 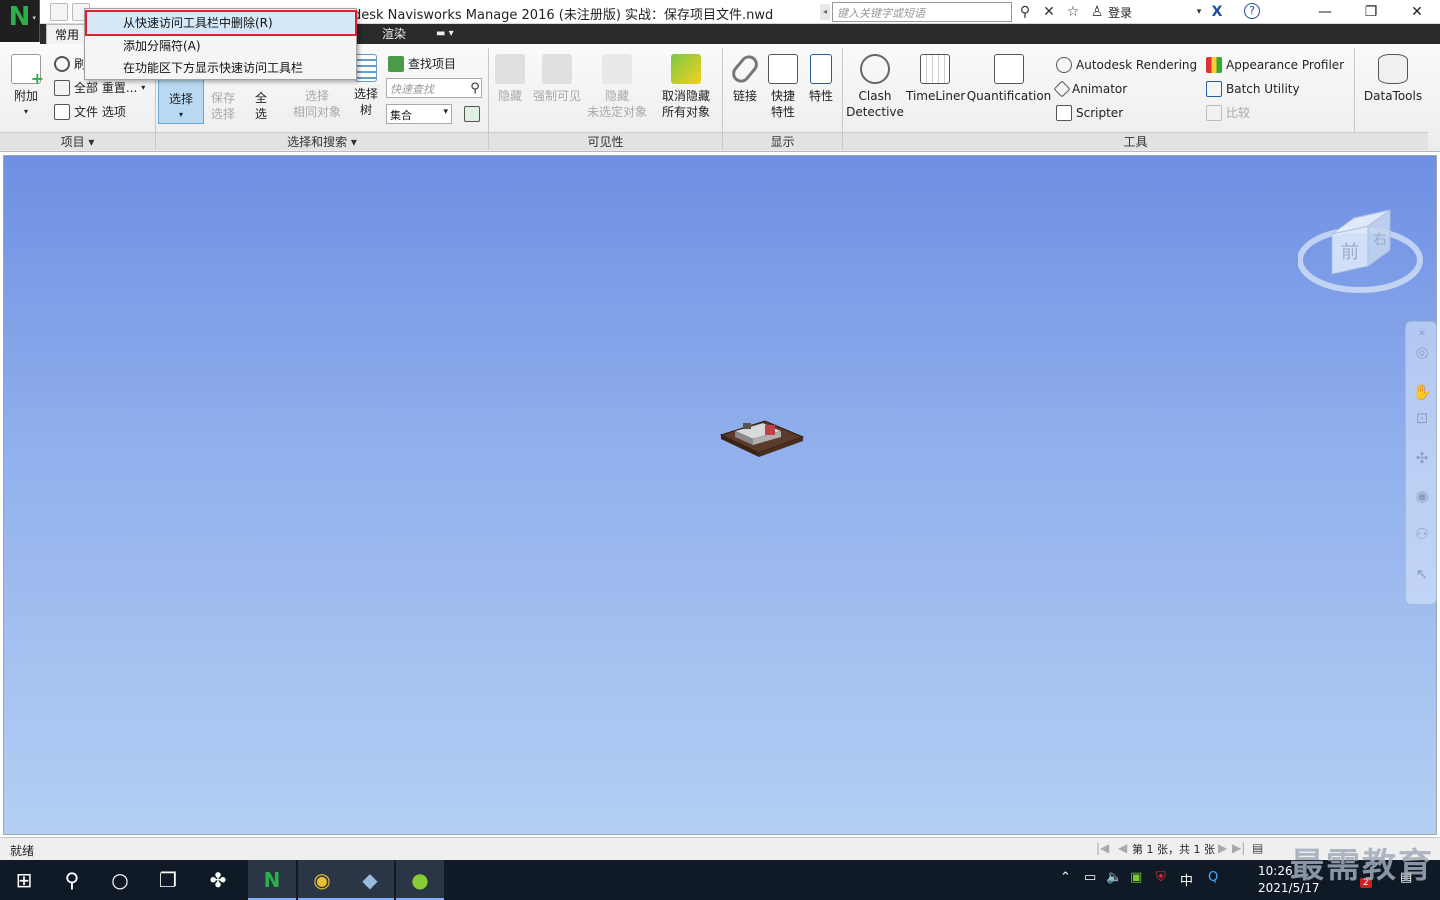 I want to click on zoom-window-icon: ⊡, so click(x=1422, y=418).